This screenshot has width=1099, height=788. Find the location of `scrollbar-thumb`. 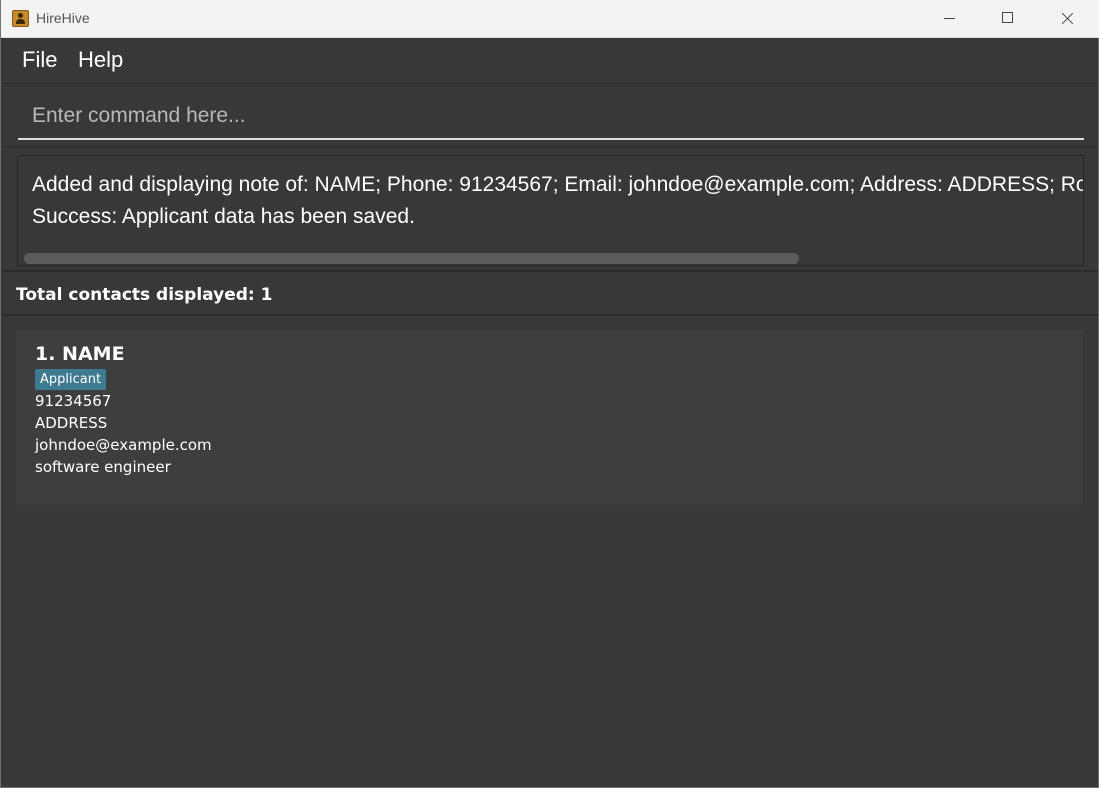

scrollbar-thumb is located at coordinates (411, 258).